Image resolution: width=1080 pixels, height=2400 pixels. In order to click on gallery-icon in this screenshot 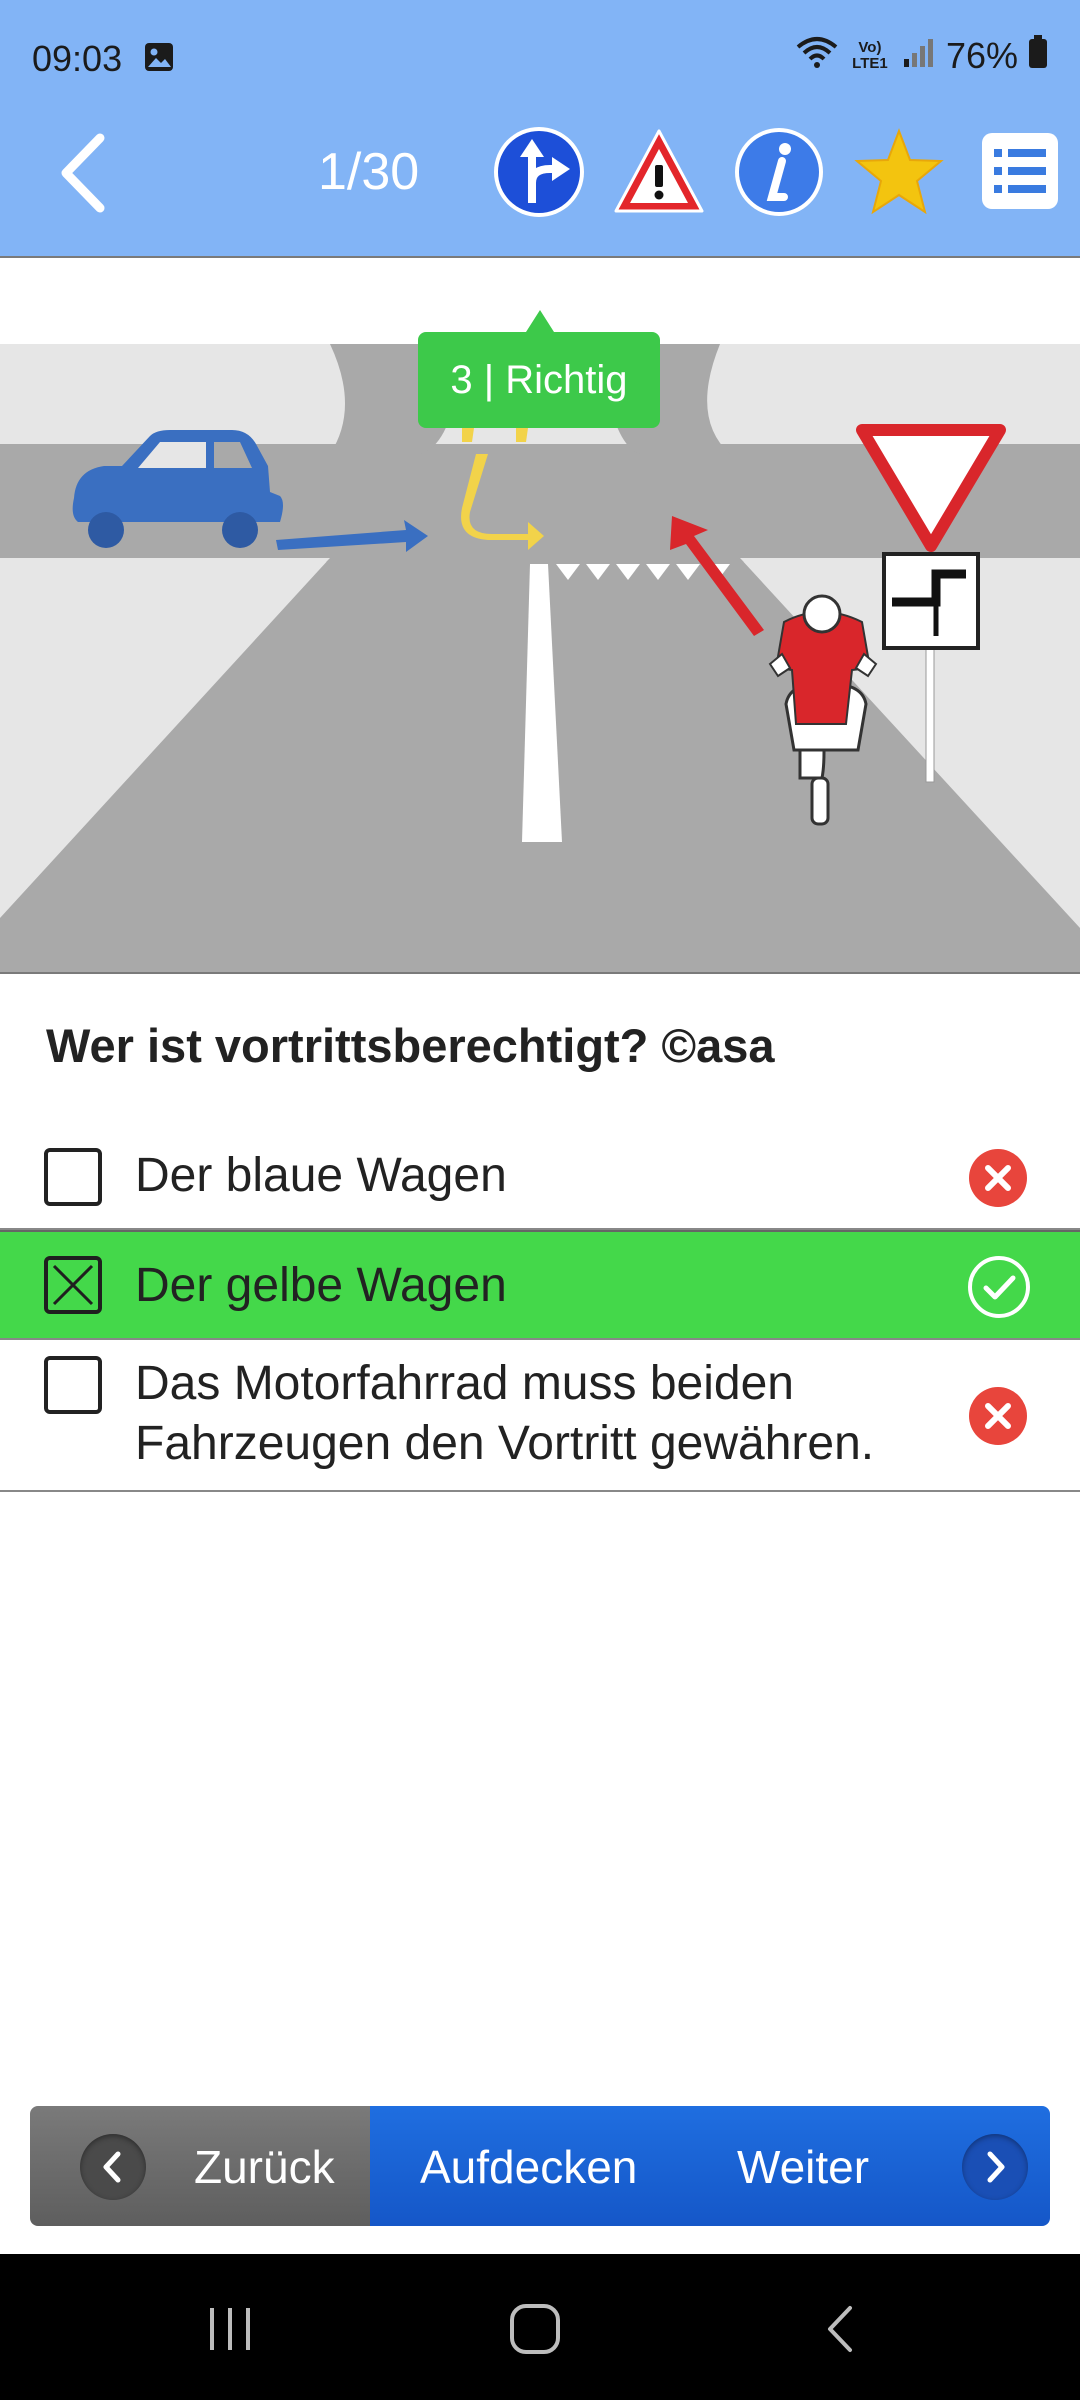, I will do `click(159, 59)`.